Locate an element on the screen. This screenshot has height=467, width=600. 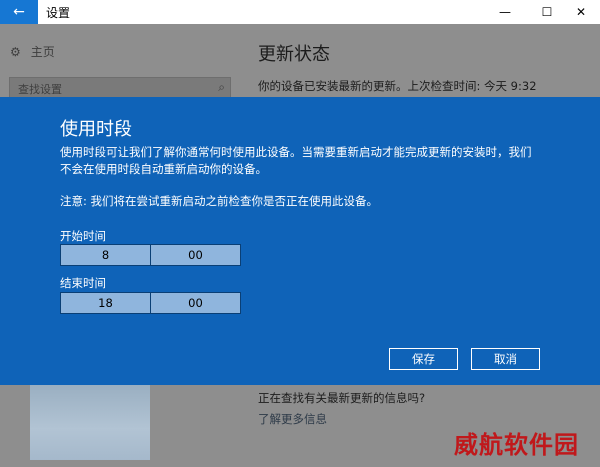
cancel-button: 取消 is located at coordinates (505, 359).